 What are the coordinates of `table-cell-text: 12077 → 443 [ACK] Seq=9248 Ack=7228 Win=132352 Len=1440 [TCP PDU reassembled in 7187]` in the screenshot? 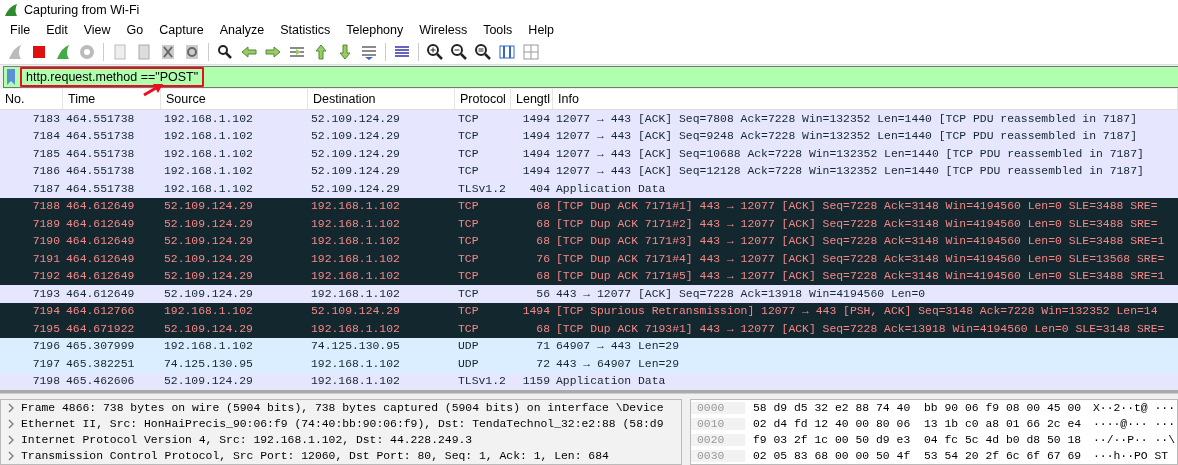 It's located at (847, 136).